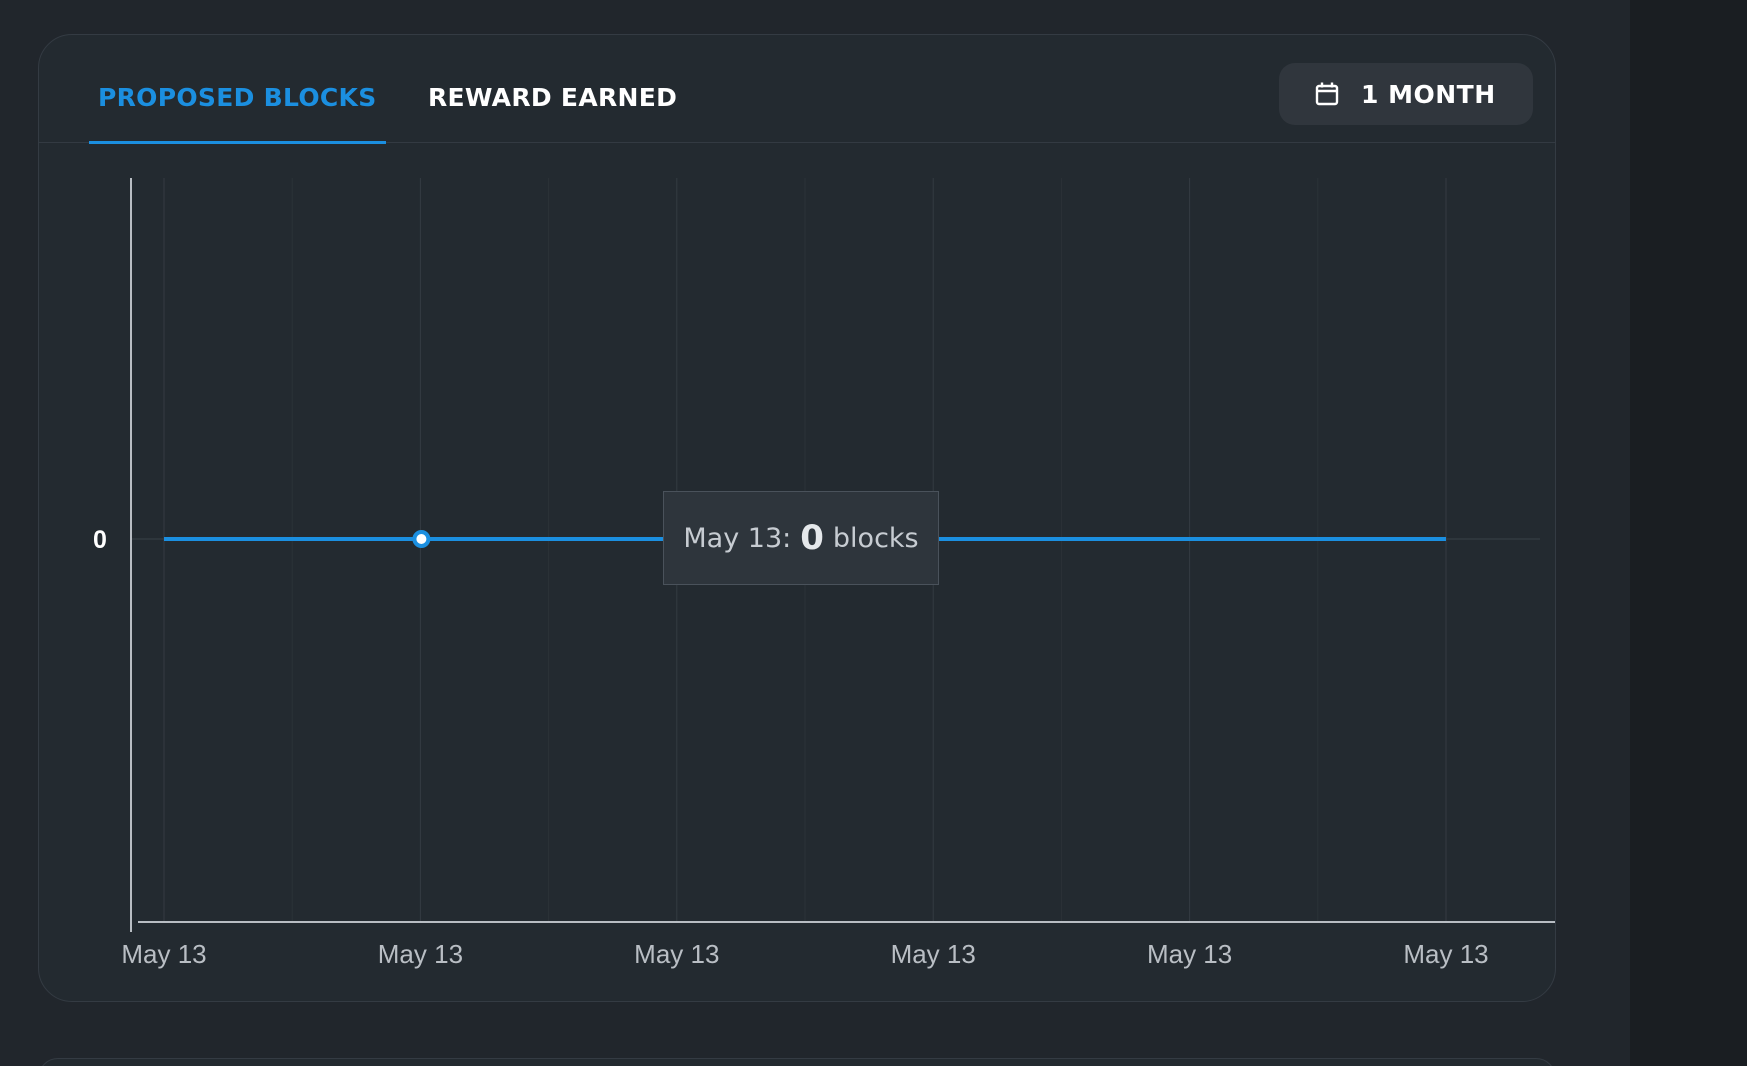 This screenshot has width=1747, height=1066. What do you see at coordinates (421, 539) in the screenshot?
I see `highlighted-data-point` at bounding box center [421, 539].